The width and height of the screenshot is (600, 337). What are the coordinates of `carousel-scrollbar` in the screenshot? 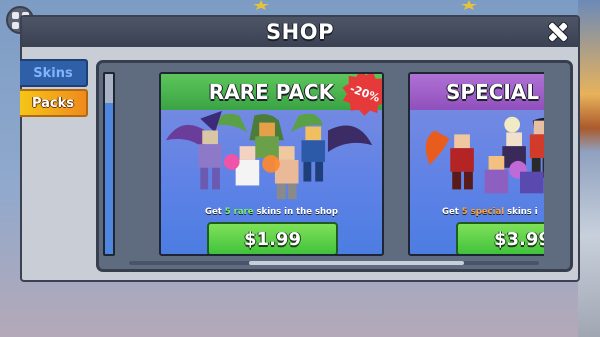 It's located at (334, 263).